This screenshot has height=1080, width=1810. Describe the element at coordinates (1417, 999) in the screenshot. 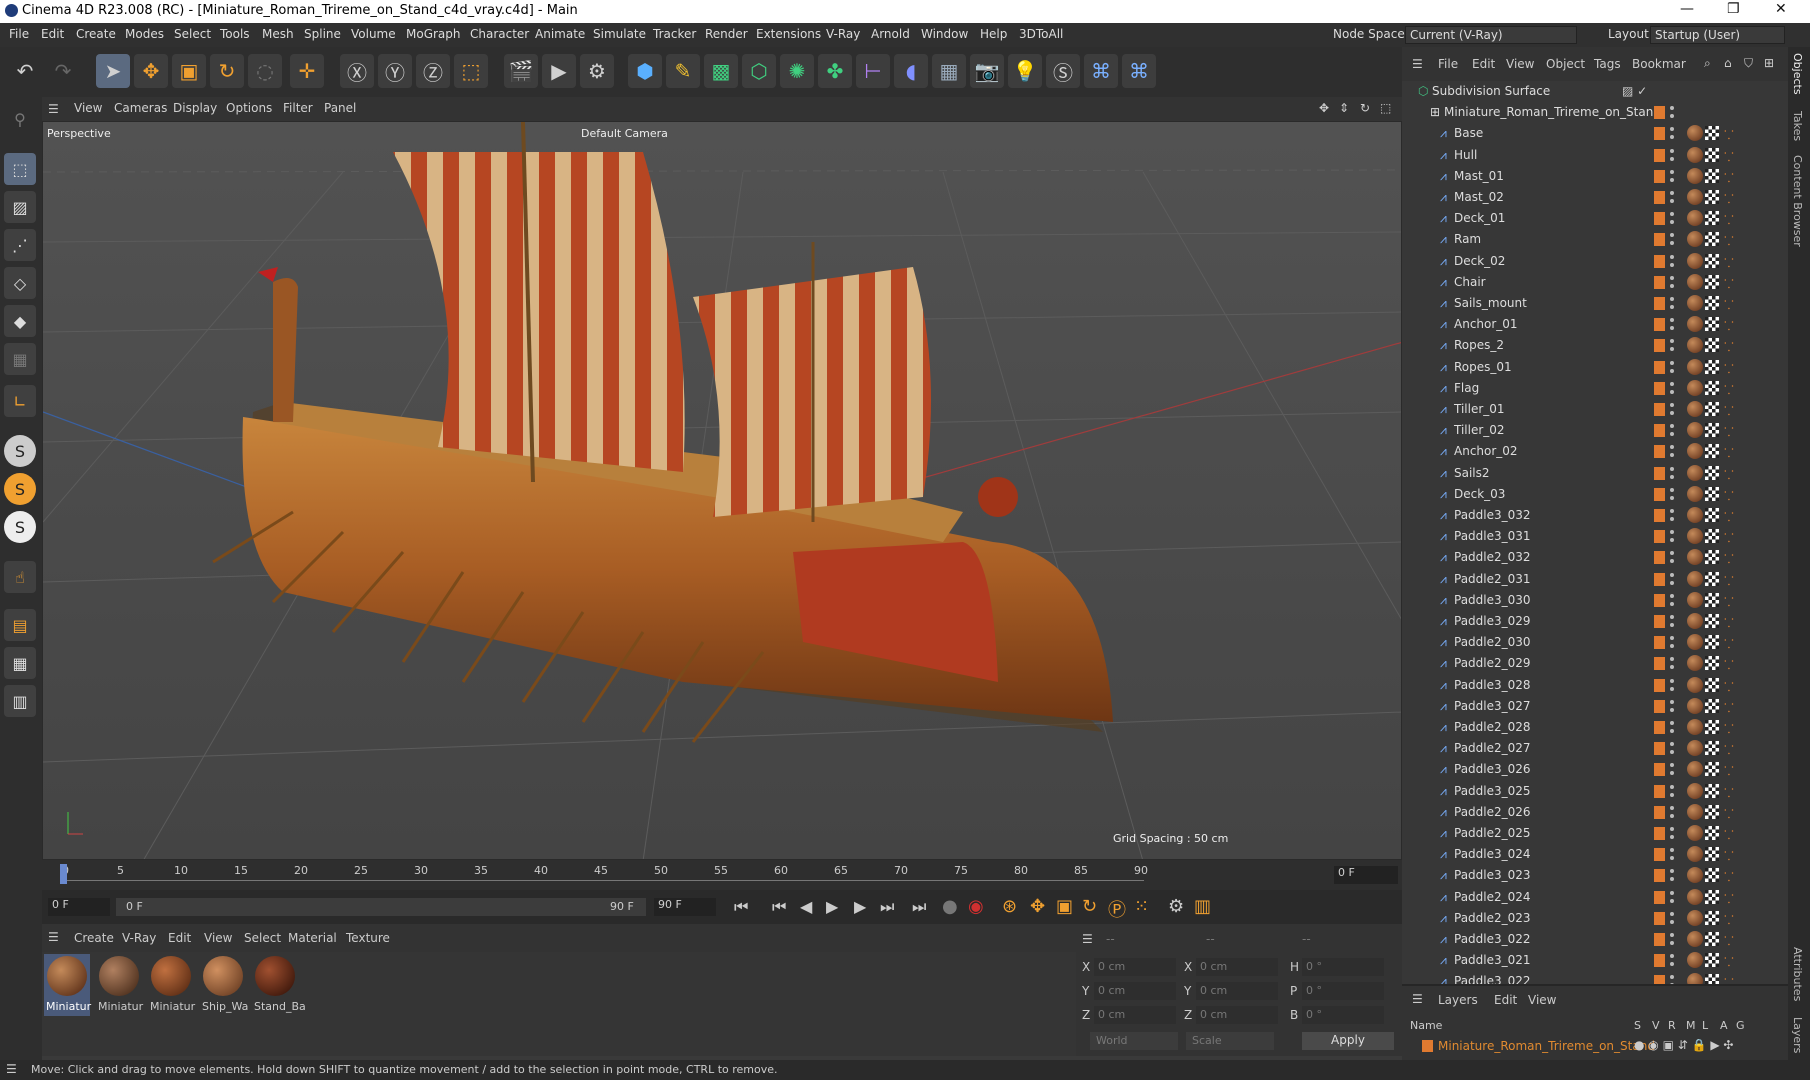

I see `layers-hamburger-icon: ☰` at that location.